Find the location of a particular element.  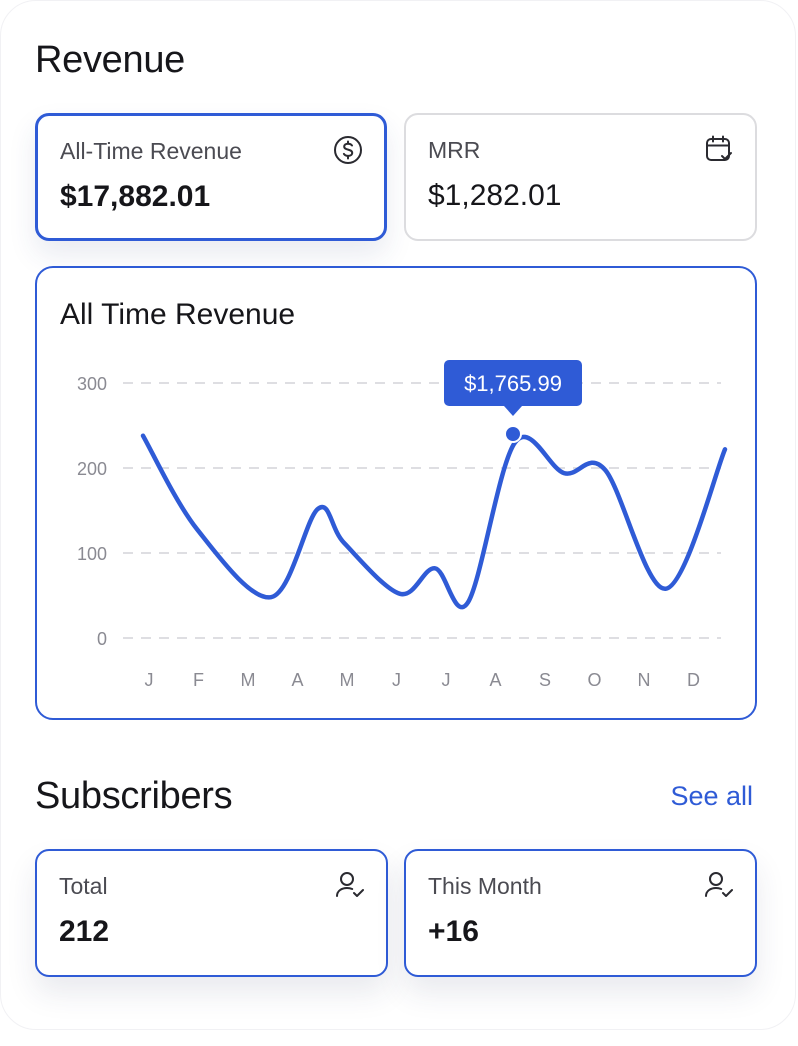

total-subscribers-card: Total 212 is located at coordinates (211, 913).